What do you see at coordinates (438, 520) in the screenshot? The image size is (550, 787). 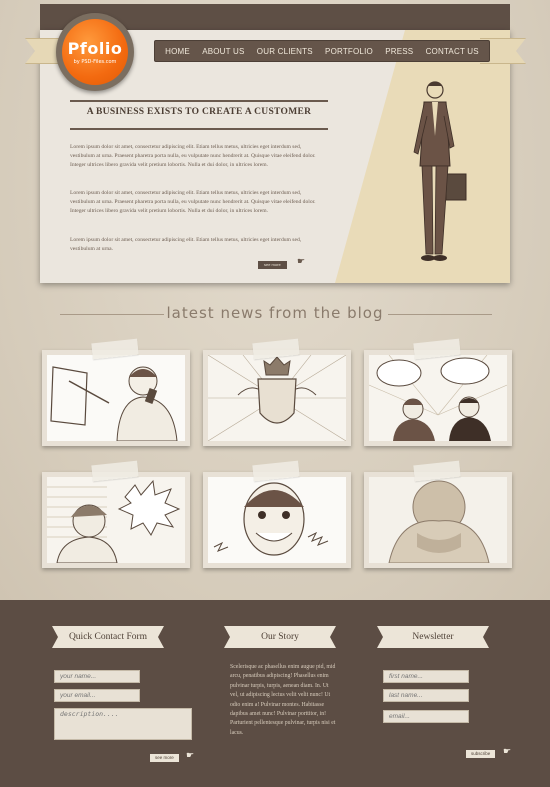 I see `pointing-finger-illustration` at bounding box center [438, 520].